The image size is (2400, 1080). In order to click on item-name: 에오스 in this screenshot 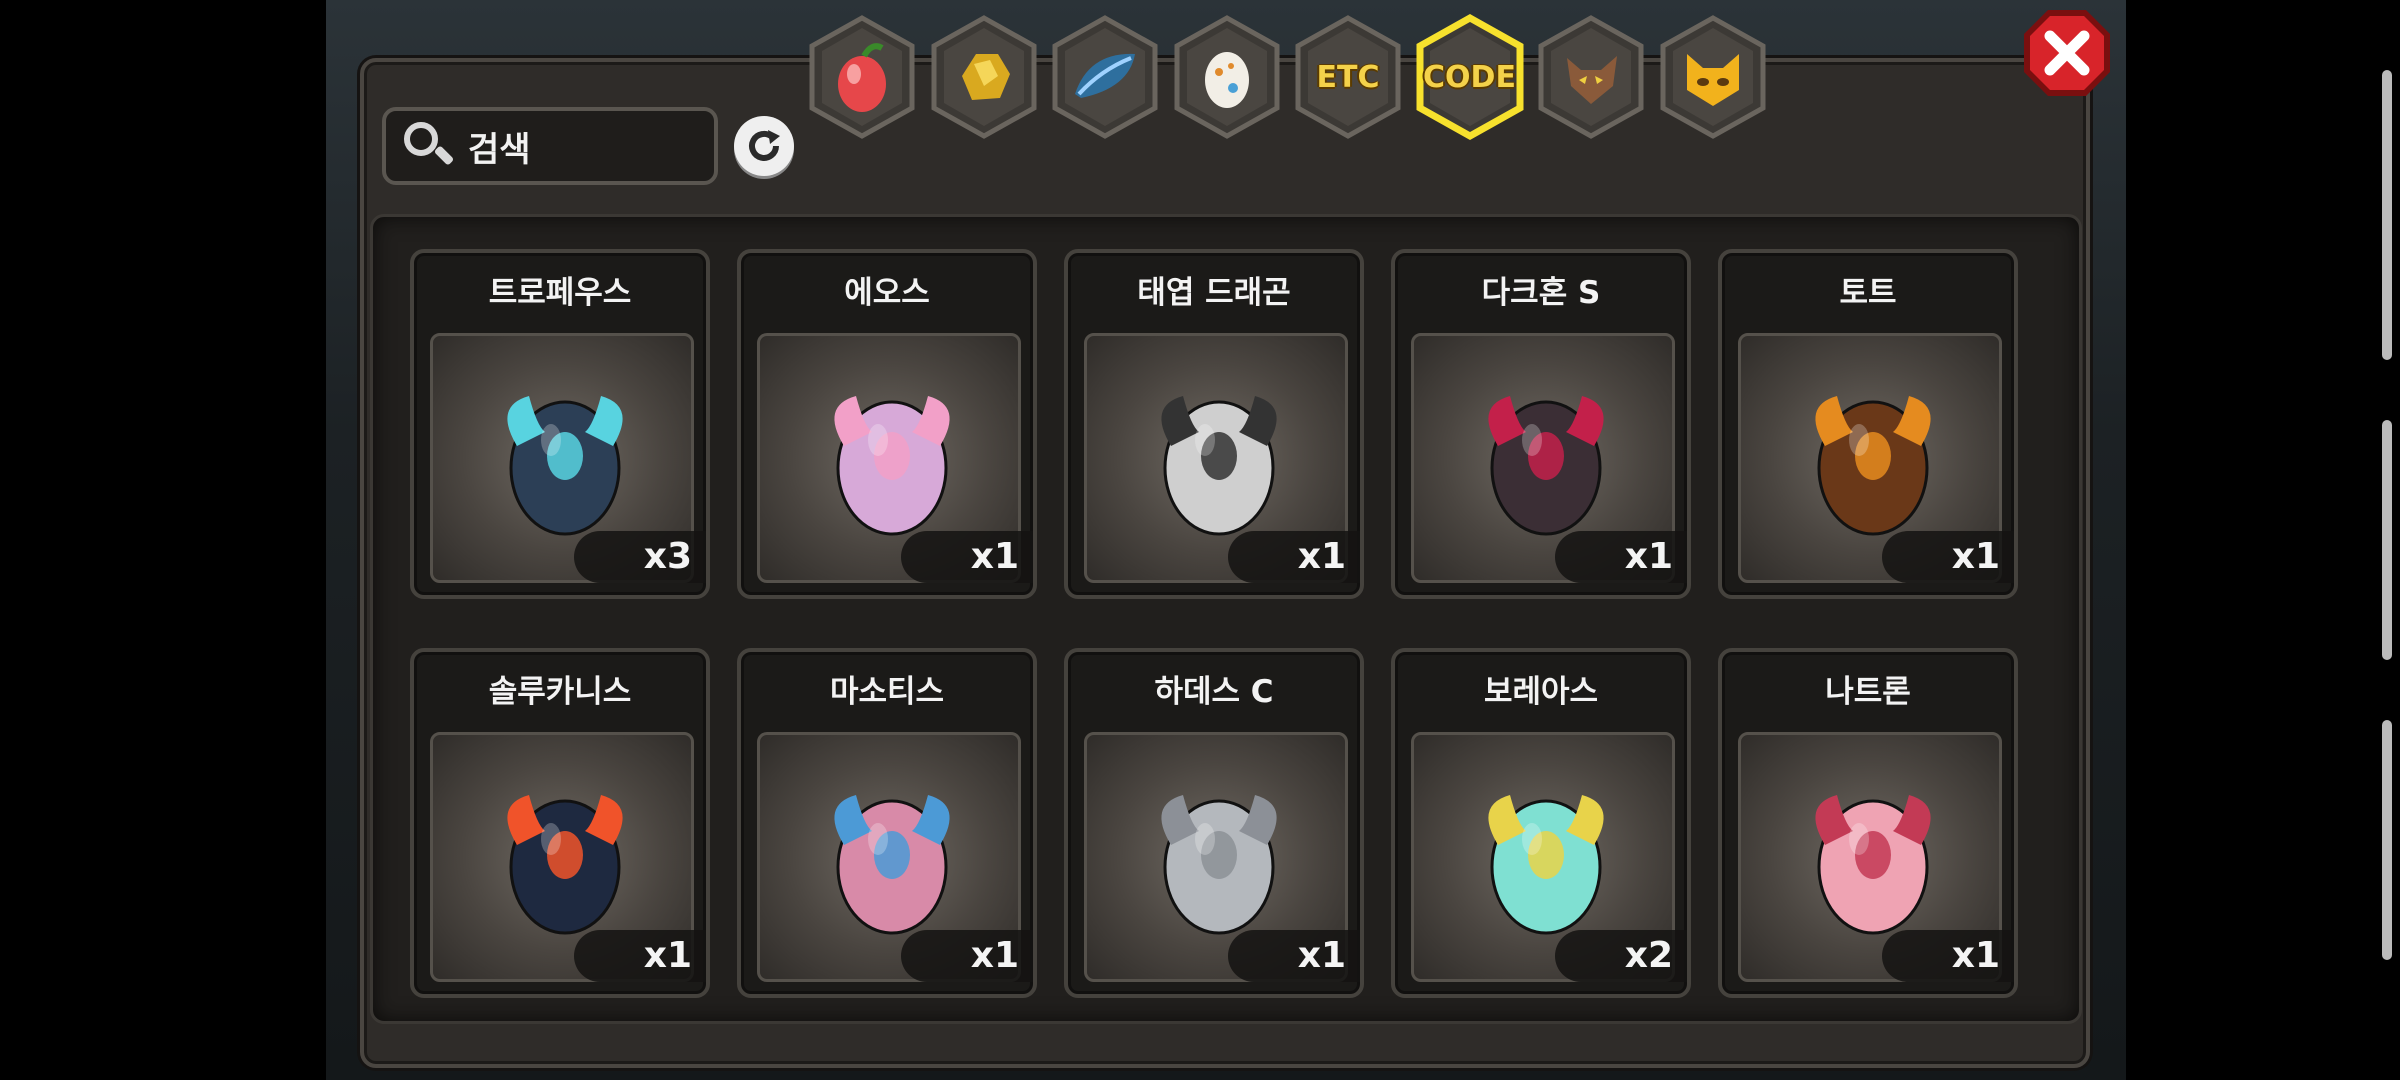, I will do `click(887, 293)`.